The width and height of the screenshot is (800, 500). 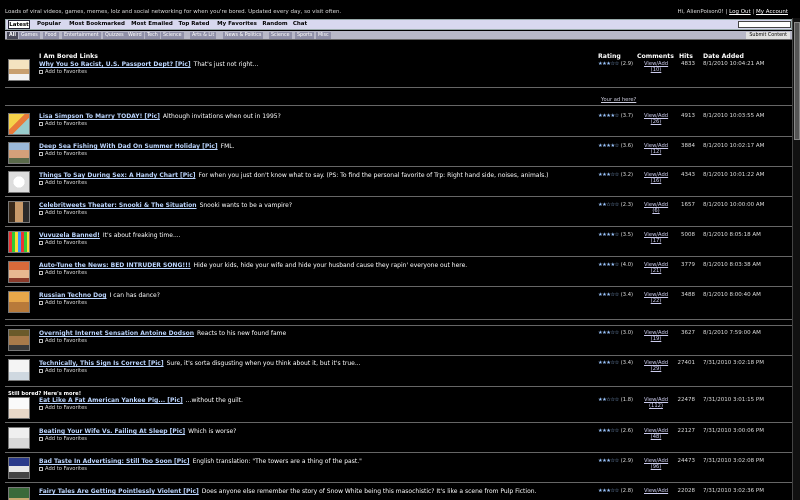 I want to click on link-title-text: Vuvuzela Banned!, so click(x=69, y=235).